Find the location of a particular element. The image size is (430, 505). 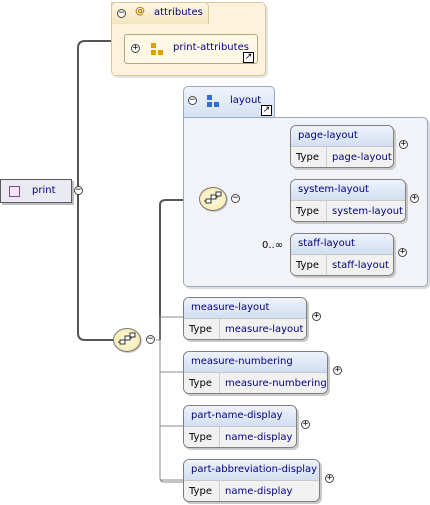

element-name: system-layout is located at coordinates (348, 190).